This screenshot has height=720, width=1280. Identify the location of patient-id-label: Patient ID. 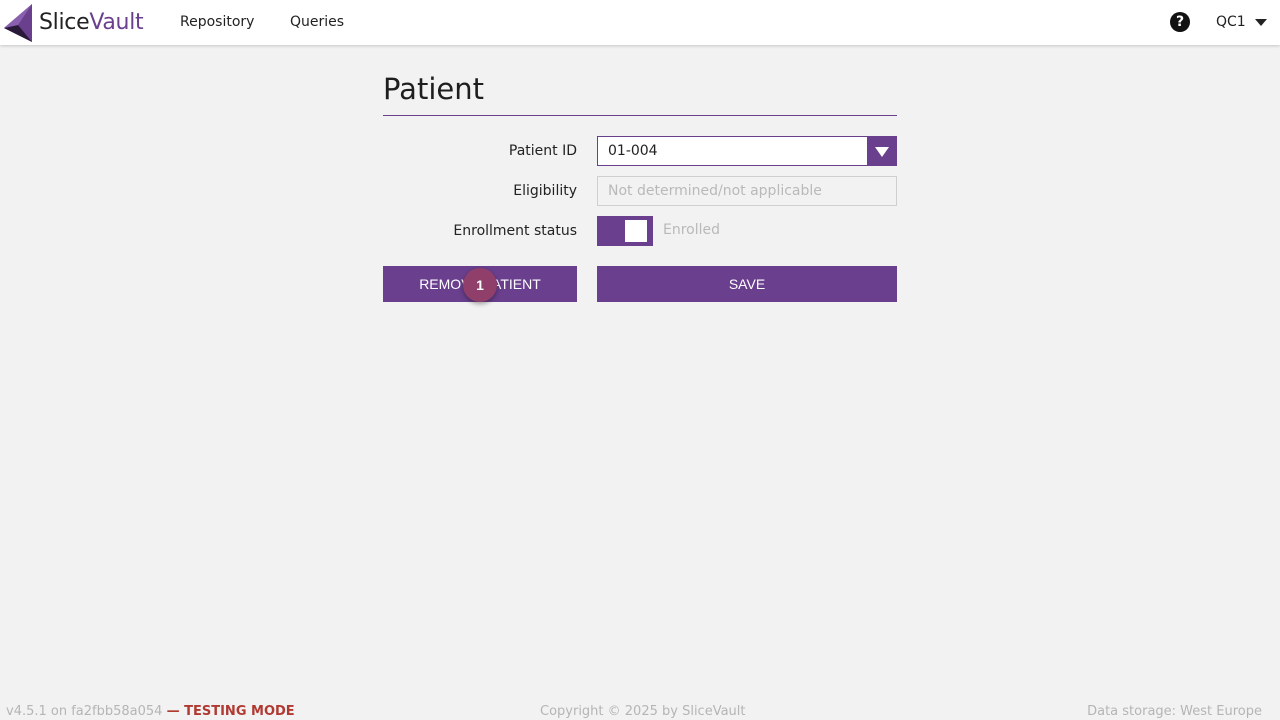
(542, 151).